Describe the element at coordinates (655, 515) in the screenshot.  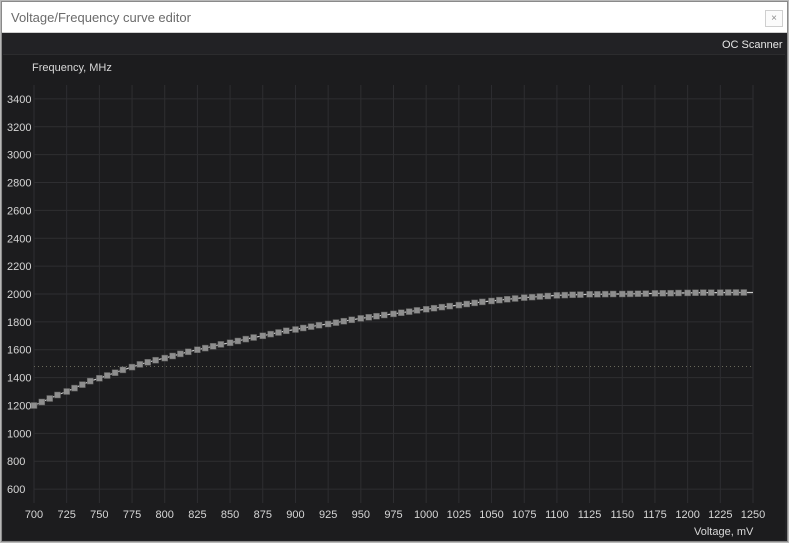
I see `x-tick-label: 1175` at that location.